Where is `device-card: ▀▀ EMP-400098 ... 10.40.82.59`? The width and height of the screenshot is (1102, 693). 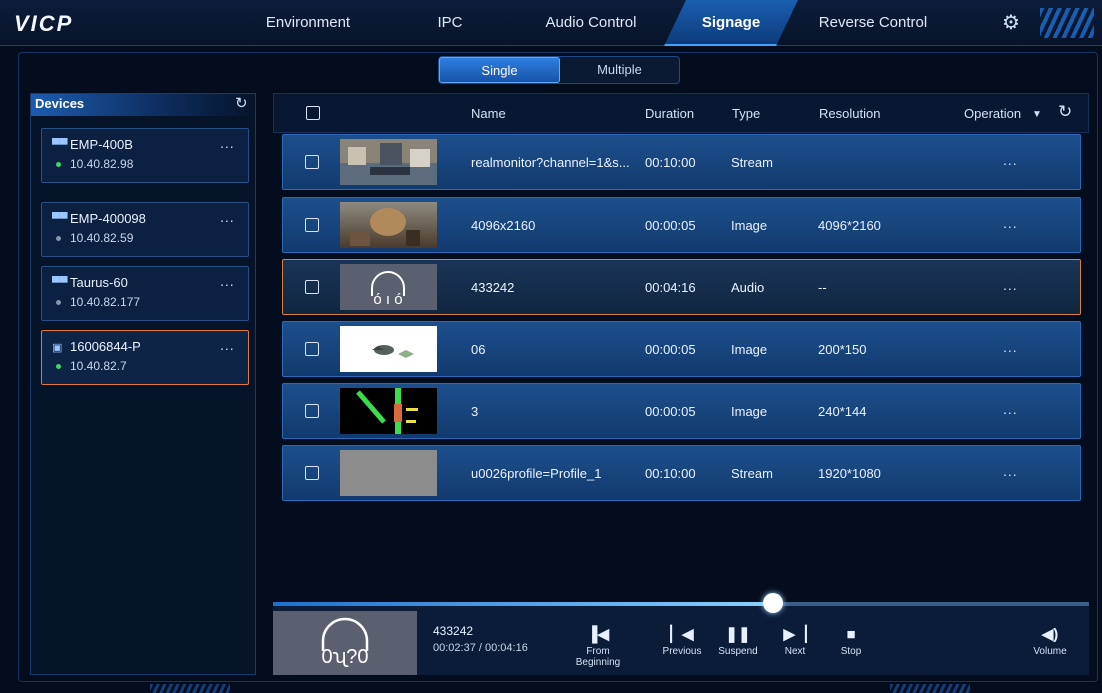
device-card: ▀▀ EMP-400098 ... 10.40.82.59 is located at coordinates (145, 229).